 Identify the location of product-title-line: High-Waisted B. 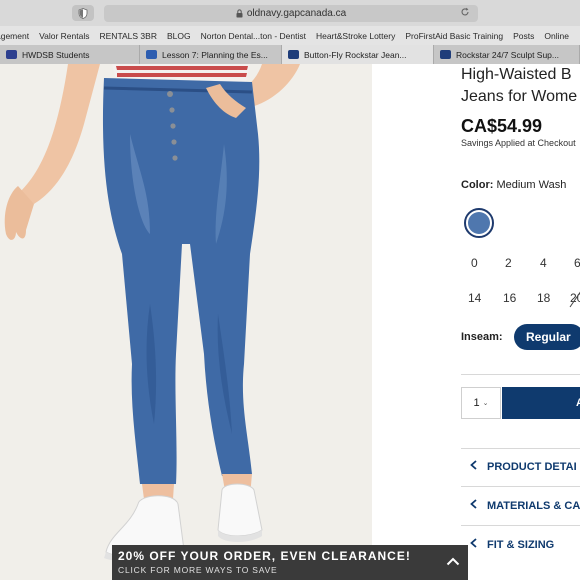
(516, 74).